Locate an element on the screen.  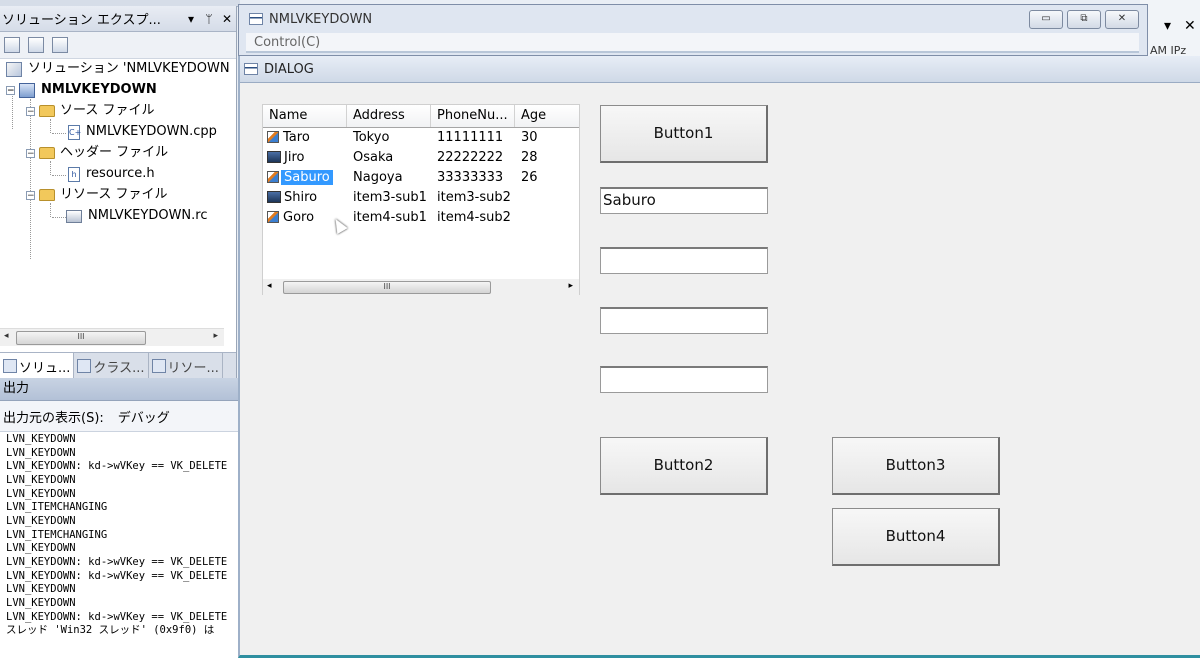
list-cell-address: item4-sub1 is located at coordinates (390, 217).